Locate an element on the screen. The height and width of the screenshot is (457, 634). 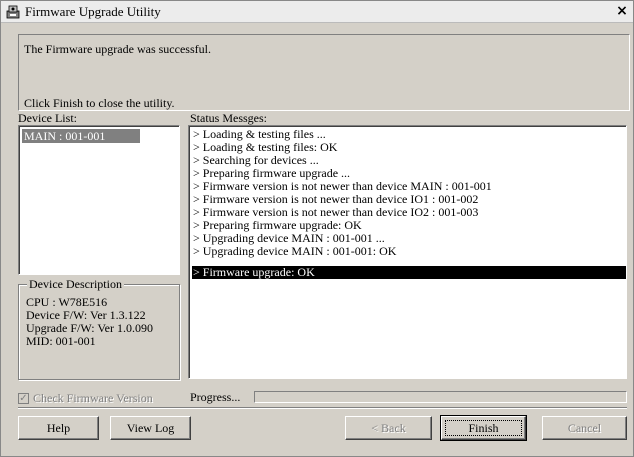
success-message: The Firmware upgrade was successful. is located at coordinates (117, 49).